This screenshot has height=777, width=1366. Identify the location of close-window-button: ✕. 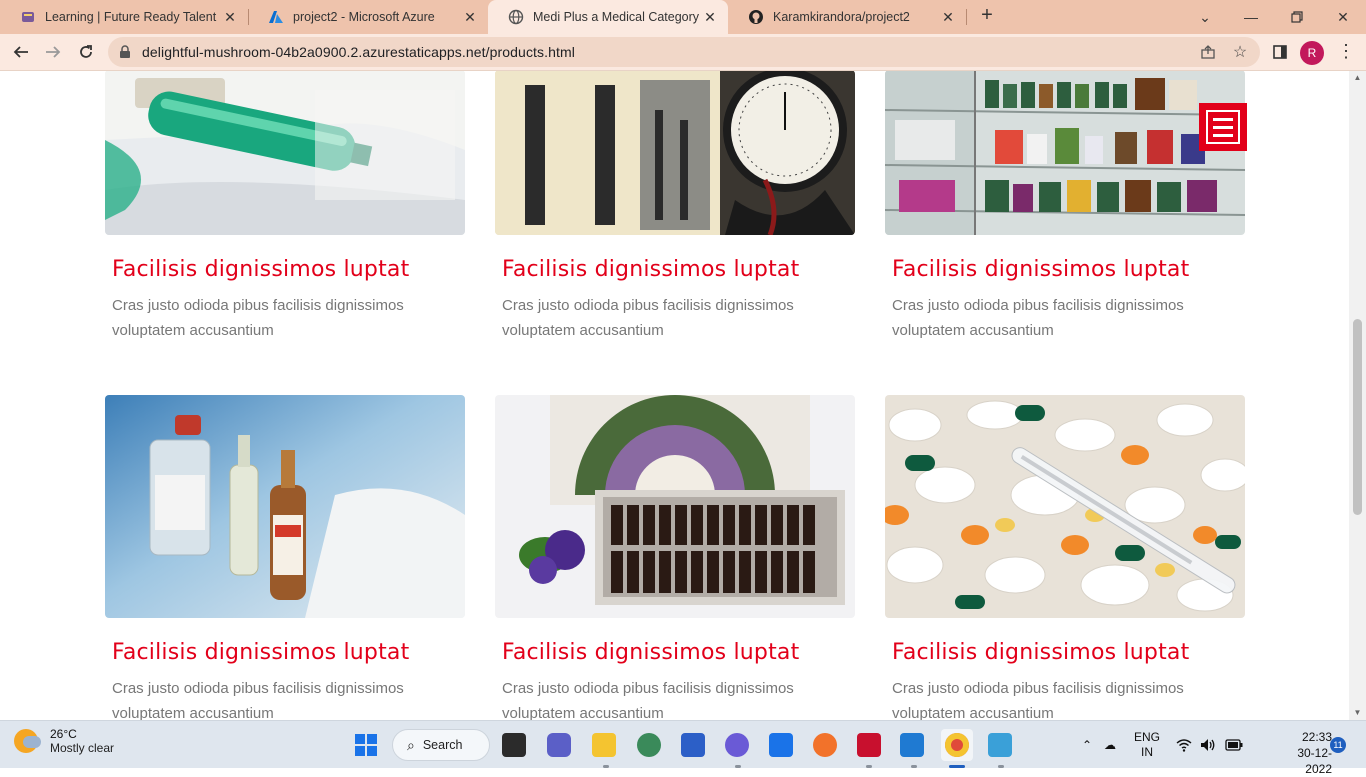
(1343, 17).